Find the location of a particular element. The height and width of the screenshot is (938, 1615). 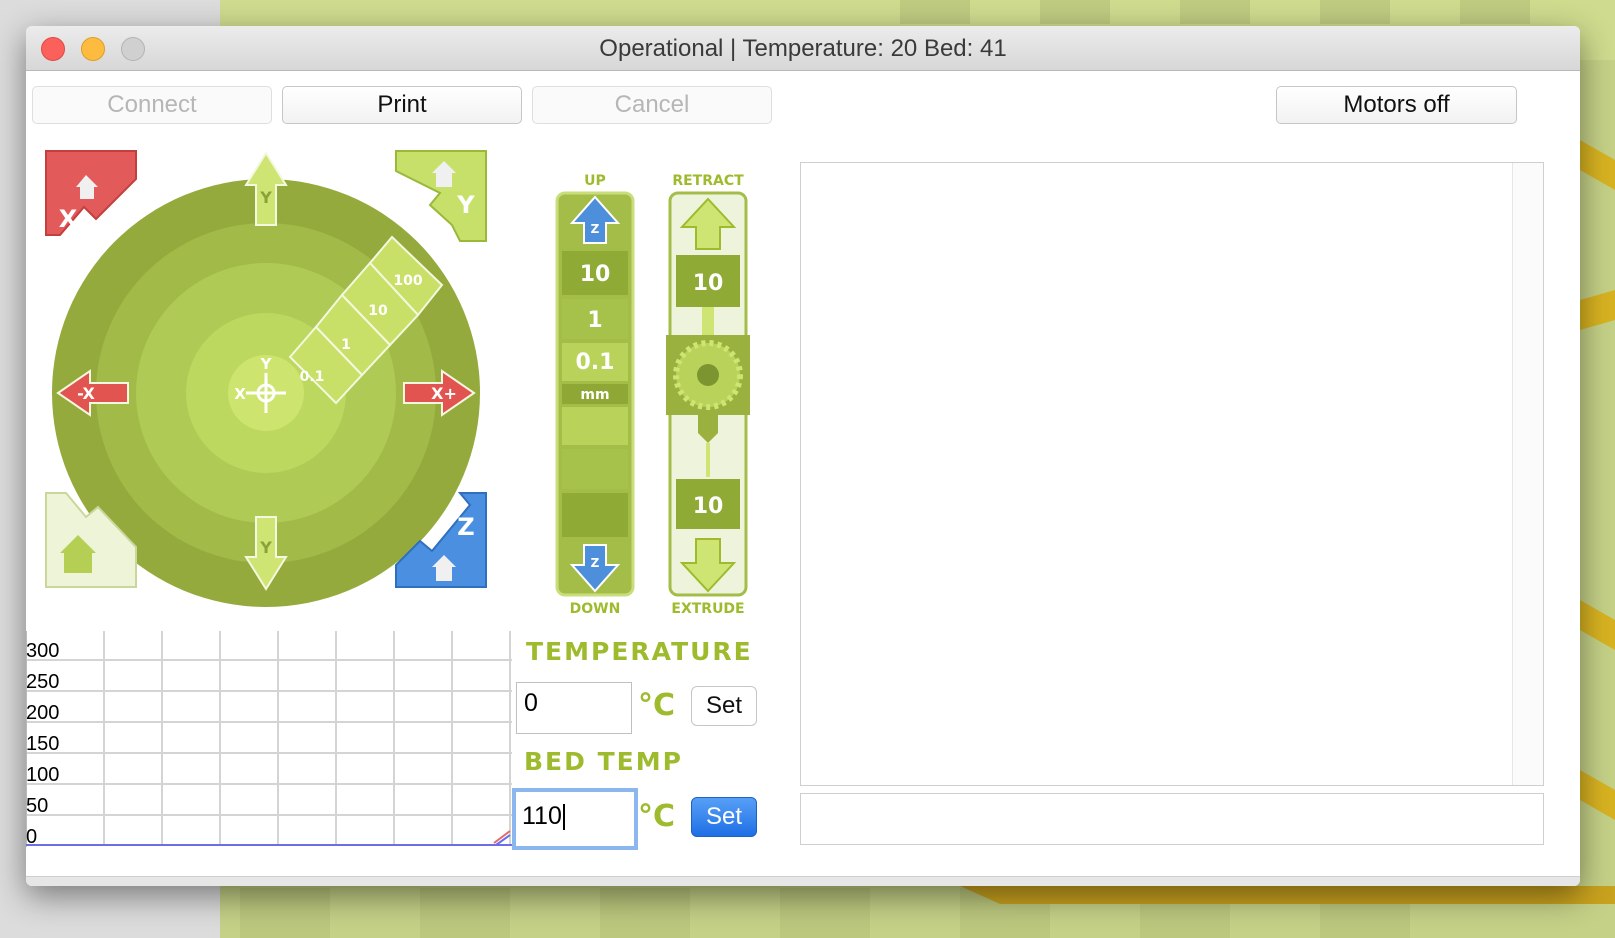

z-down-label: DOWN is located at coordinates (595, 609).